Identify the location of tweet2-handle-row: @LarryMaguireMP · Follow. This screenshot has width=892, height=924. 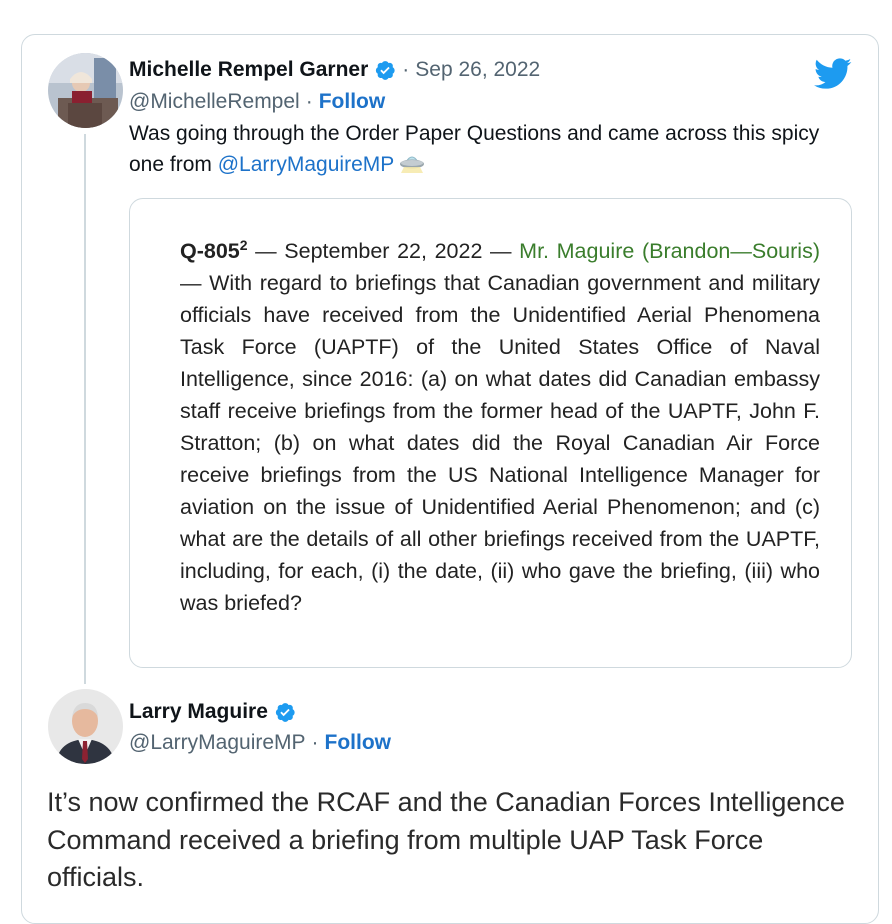
(260, 743).